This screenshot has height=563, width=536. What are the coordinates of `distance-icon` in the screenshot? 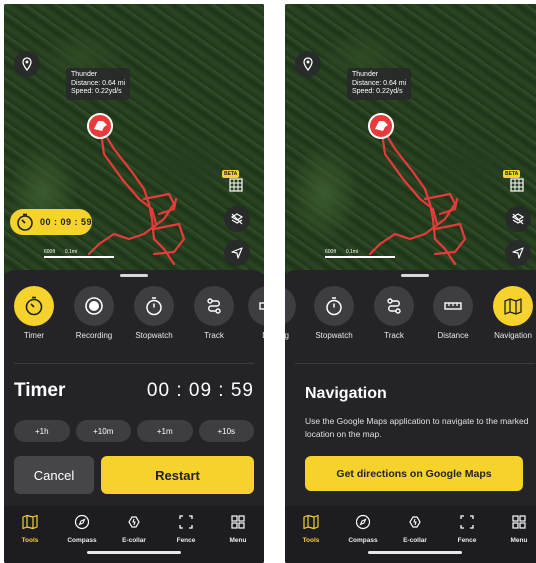 It's located at (261, 306).